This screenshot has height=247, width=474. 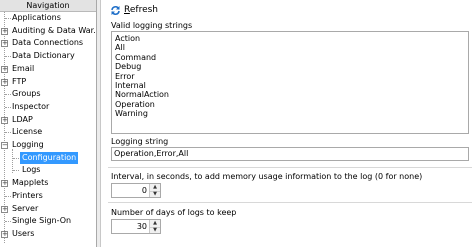 What do you see at coordinates (290, 113) in the screenshot?
I see `list-item: Warning` at bounding box center [290, 113].